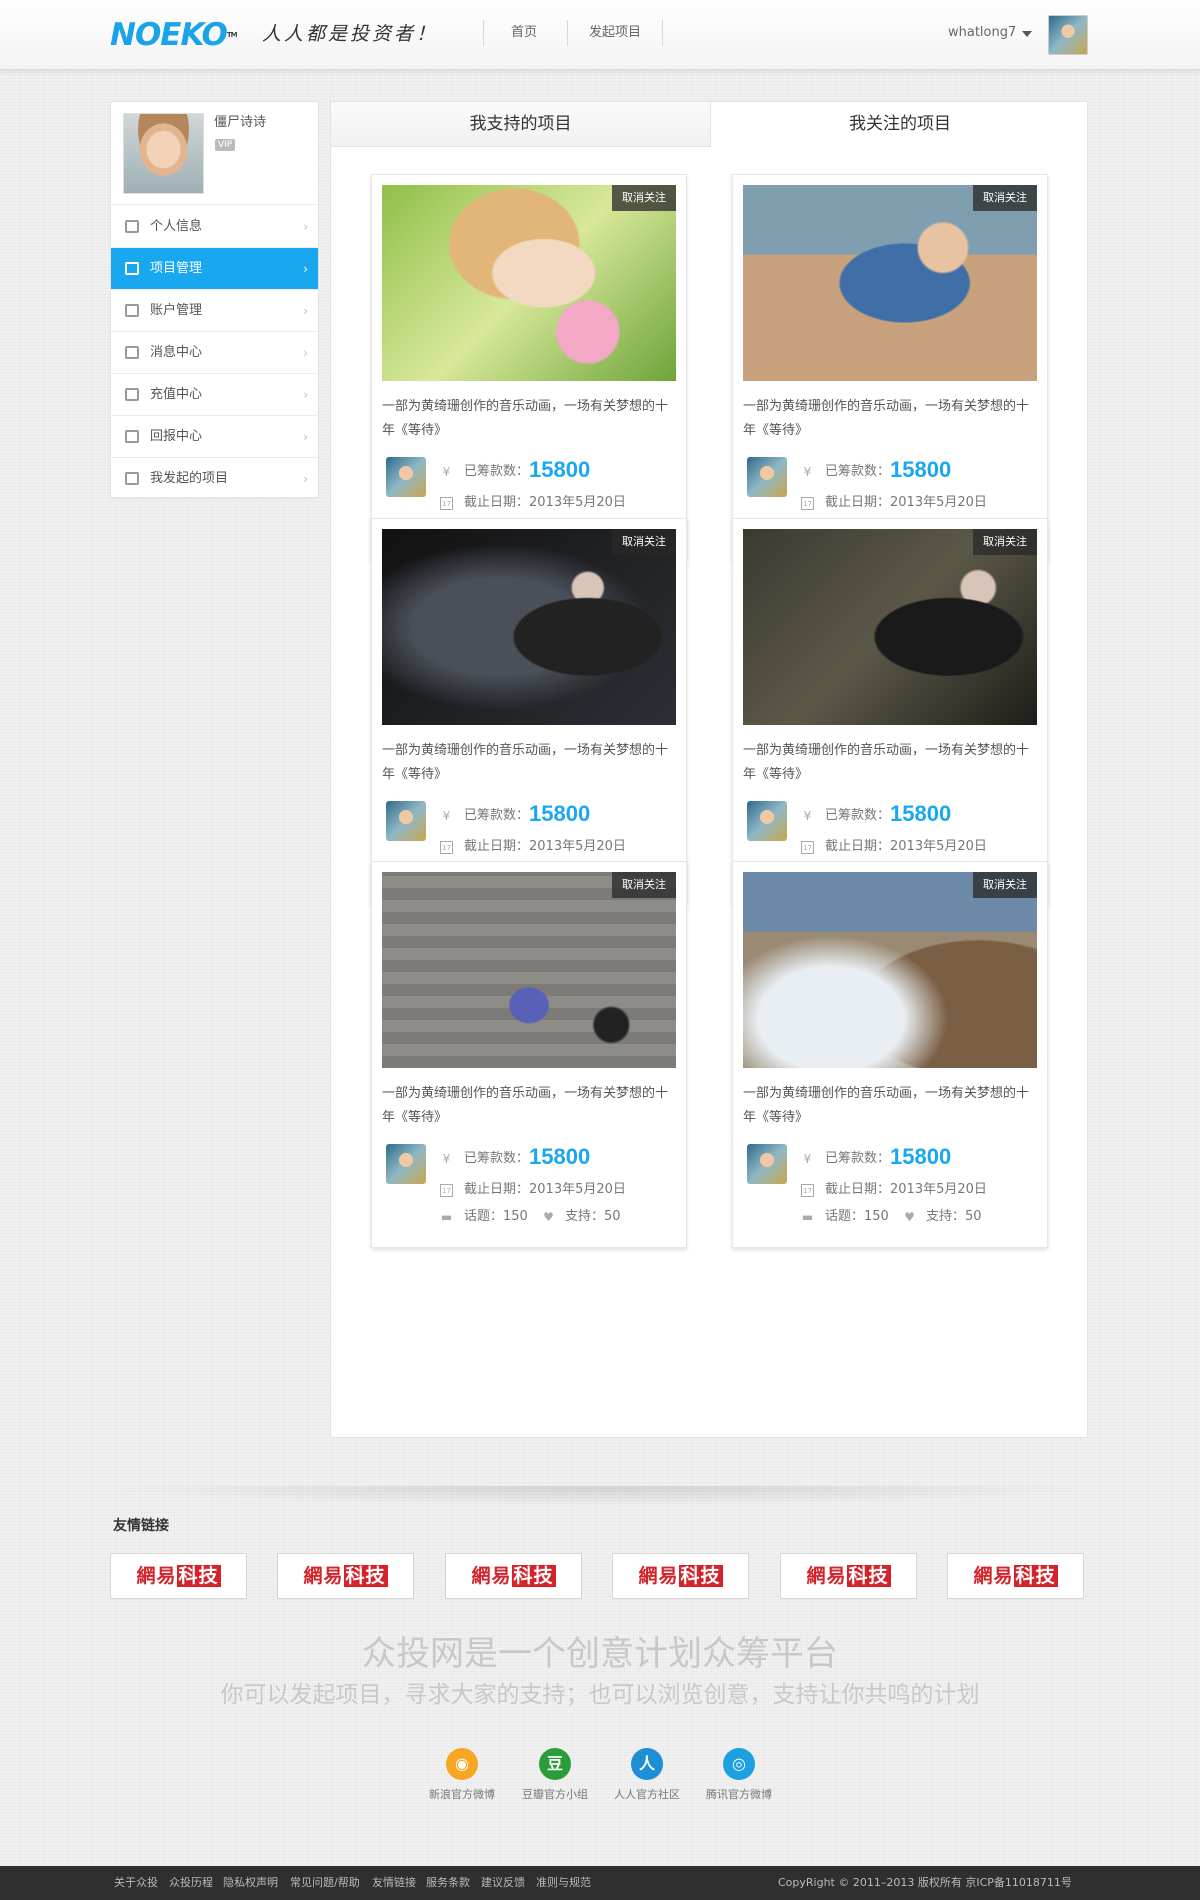  I want to click on sidebar-item-3: 账户管理 ›, so click(214, 311).